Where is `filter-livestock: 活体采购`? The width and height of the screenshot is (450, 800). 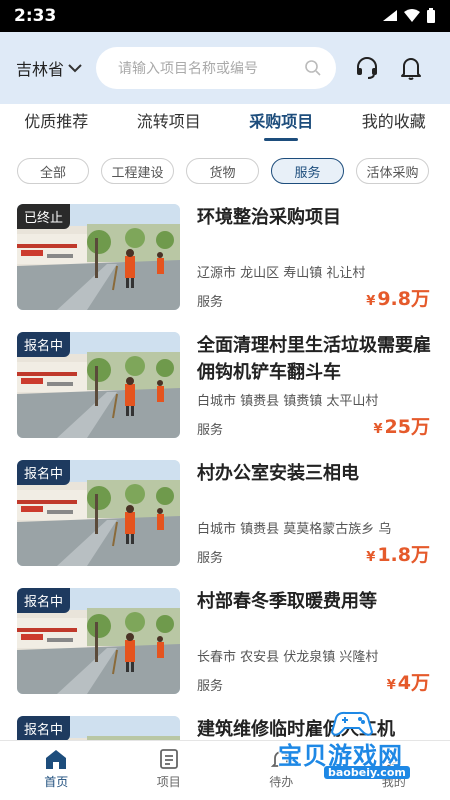
filter-livestock: 活体采购 is located at coordinates (392, 171).